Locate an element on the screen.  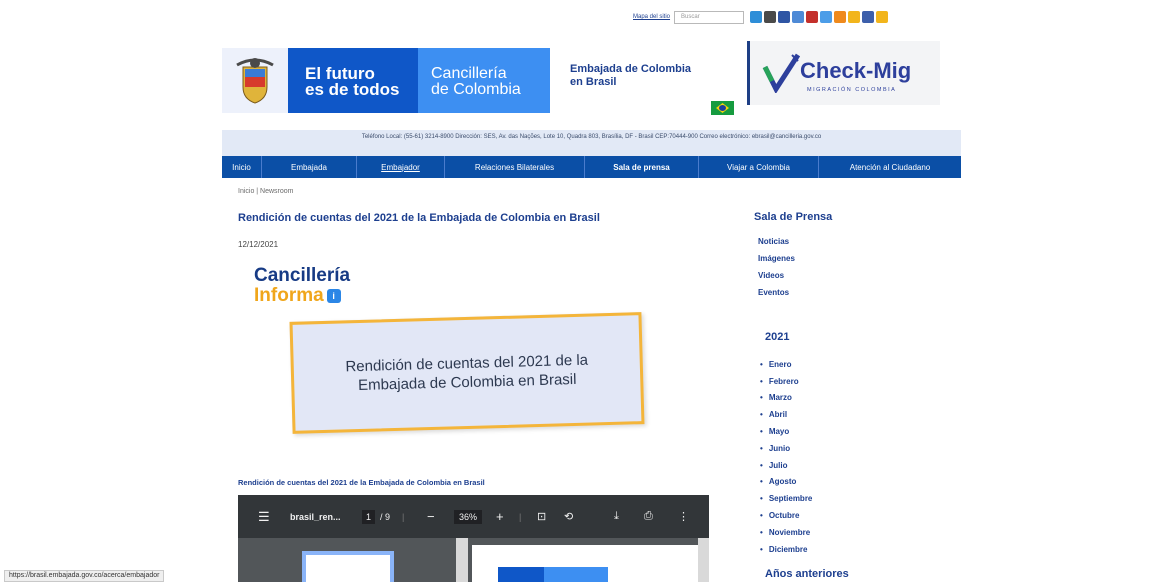
download-icon: ⤓ is located at coordinates (616, 516).